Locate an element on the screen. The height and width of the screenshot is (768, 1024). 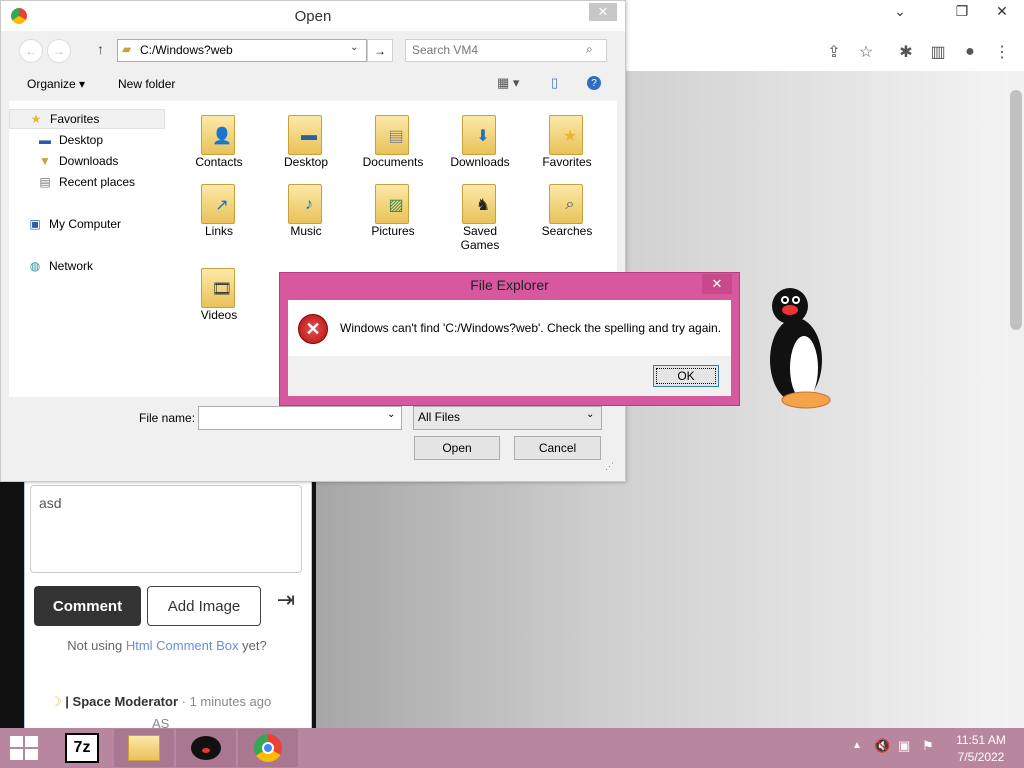
file-label: Music is located at coordinates (306, 231).